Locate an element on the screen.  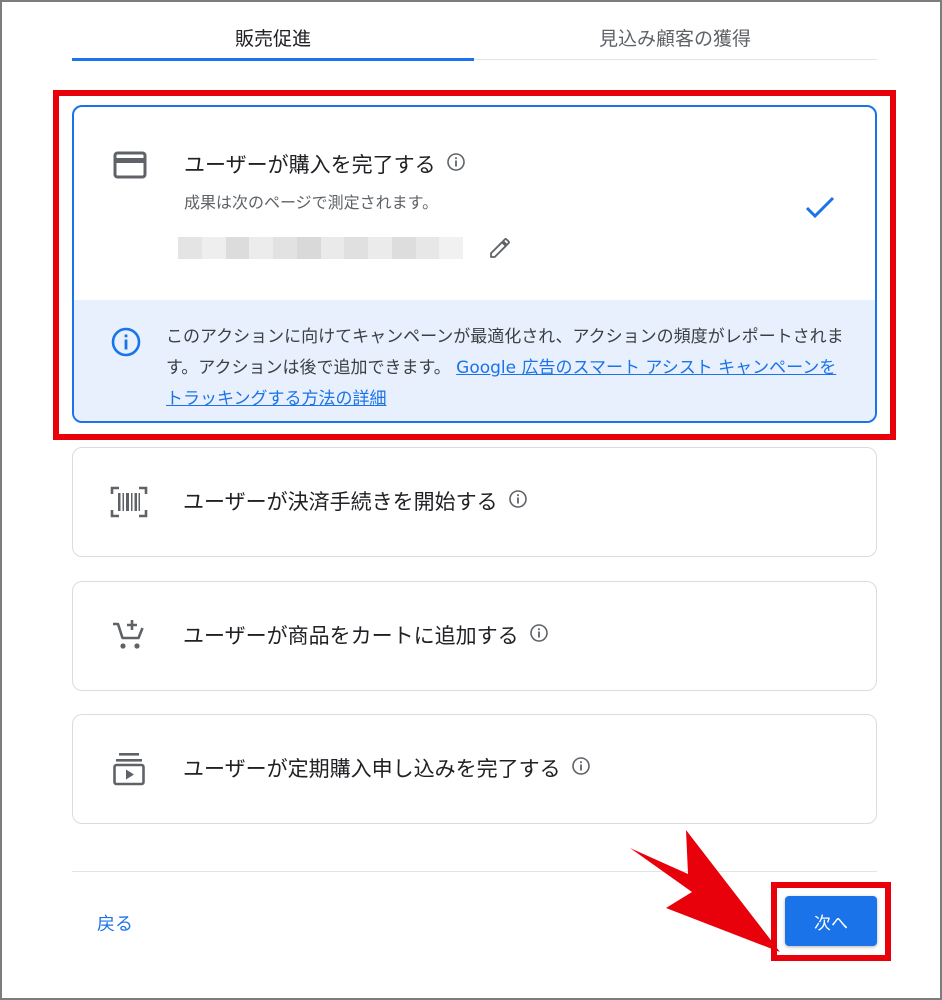
tab-sales: 販売促進 is located at coordinates (273, 30).